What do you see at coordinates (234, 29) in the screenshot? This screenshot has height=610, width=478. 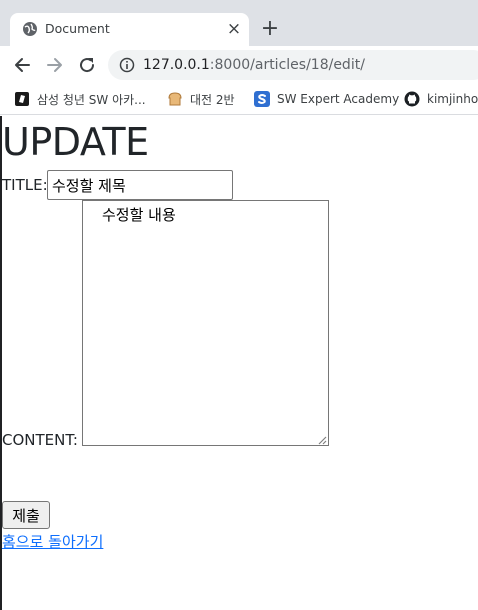 I see `close-tab-icon: ×` at bounding box center [234, 29].